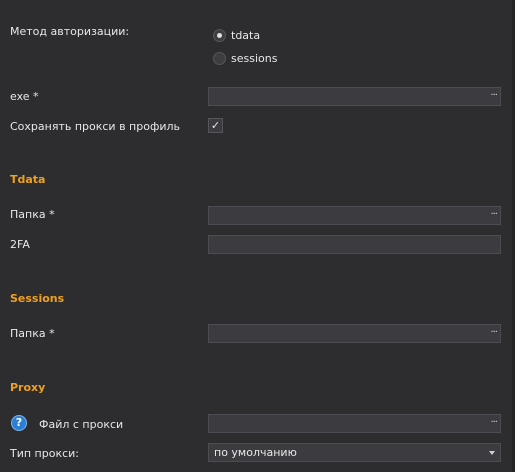 This screenshot has height=472, width=515. Describe the element at coordinates (254, 58) in the screenshot. I see `radio-sessions-label: sessions` at that location.